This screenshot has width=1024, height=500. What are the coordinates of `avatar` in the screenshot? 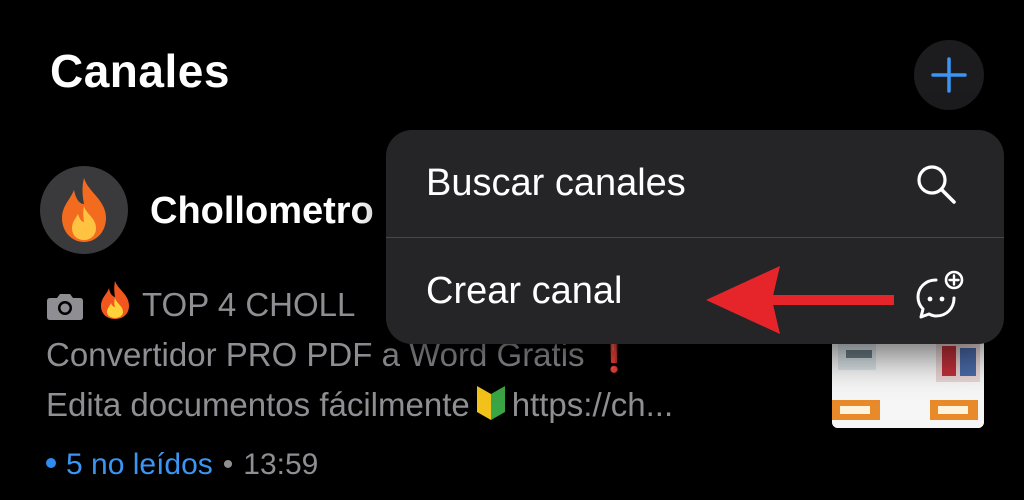 It's located at (84, 210).